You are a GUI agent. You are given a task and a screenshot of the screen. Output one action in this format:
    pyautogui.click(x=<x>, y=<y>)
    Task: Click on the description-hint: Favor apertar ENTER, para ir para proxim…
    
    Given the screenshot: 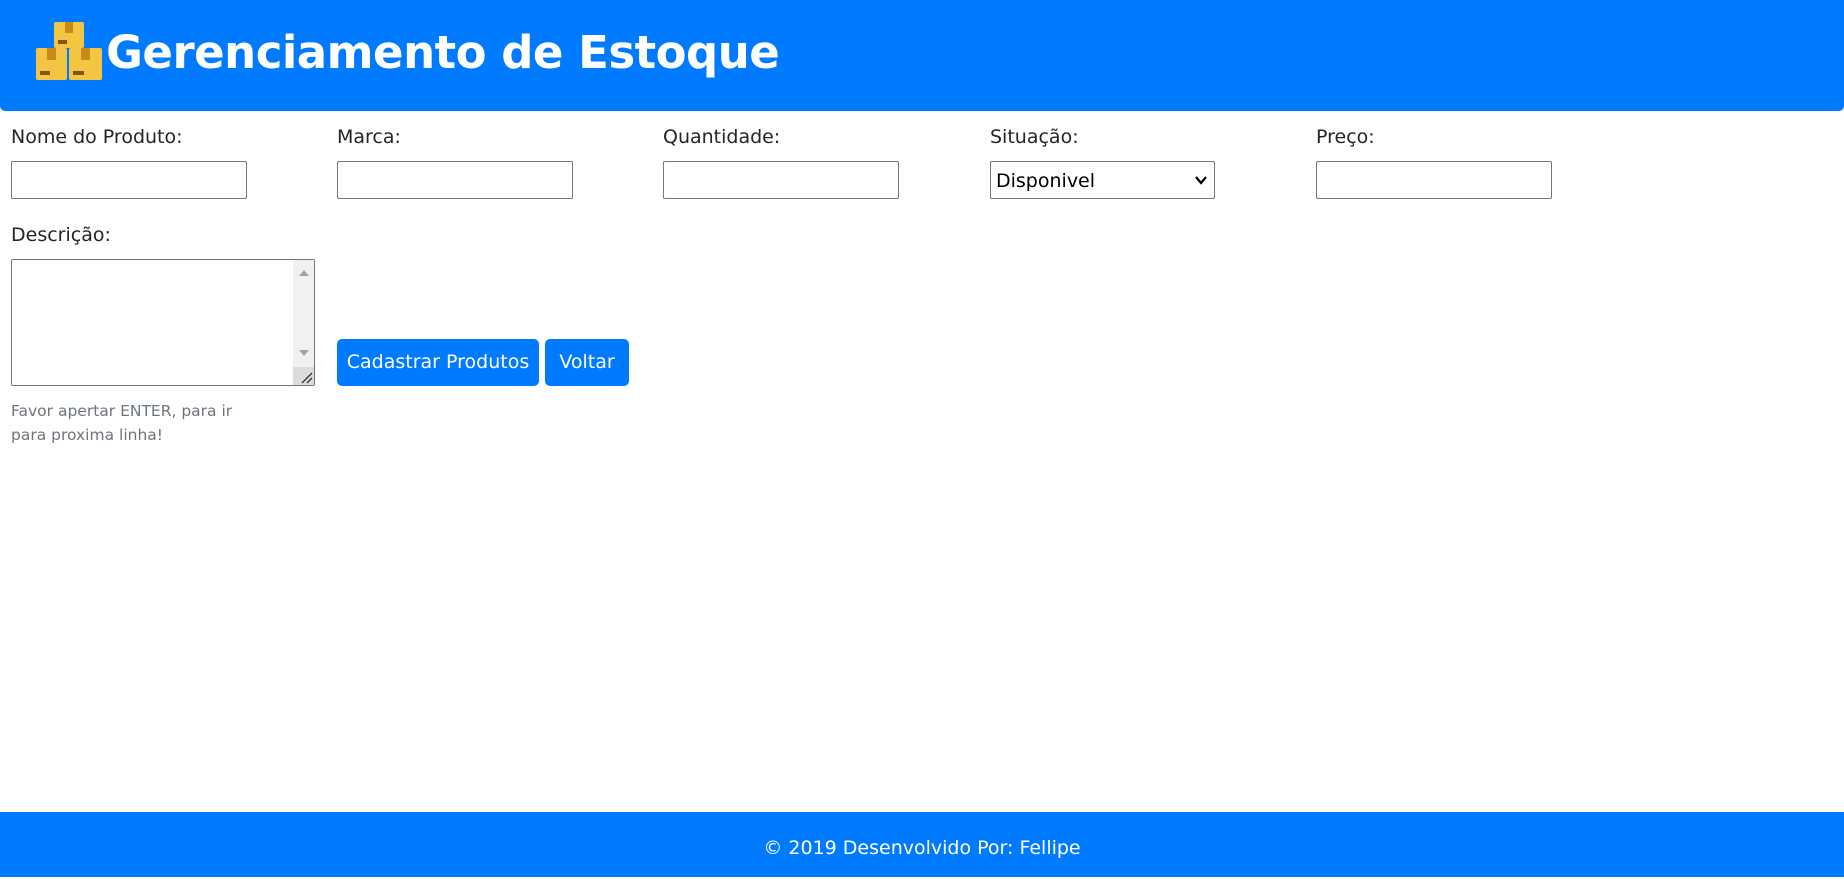 What is the action you would take?
    pyautogui.click(x=122, y=423)
    